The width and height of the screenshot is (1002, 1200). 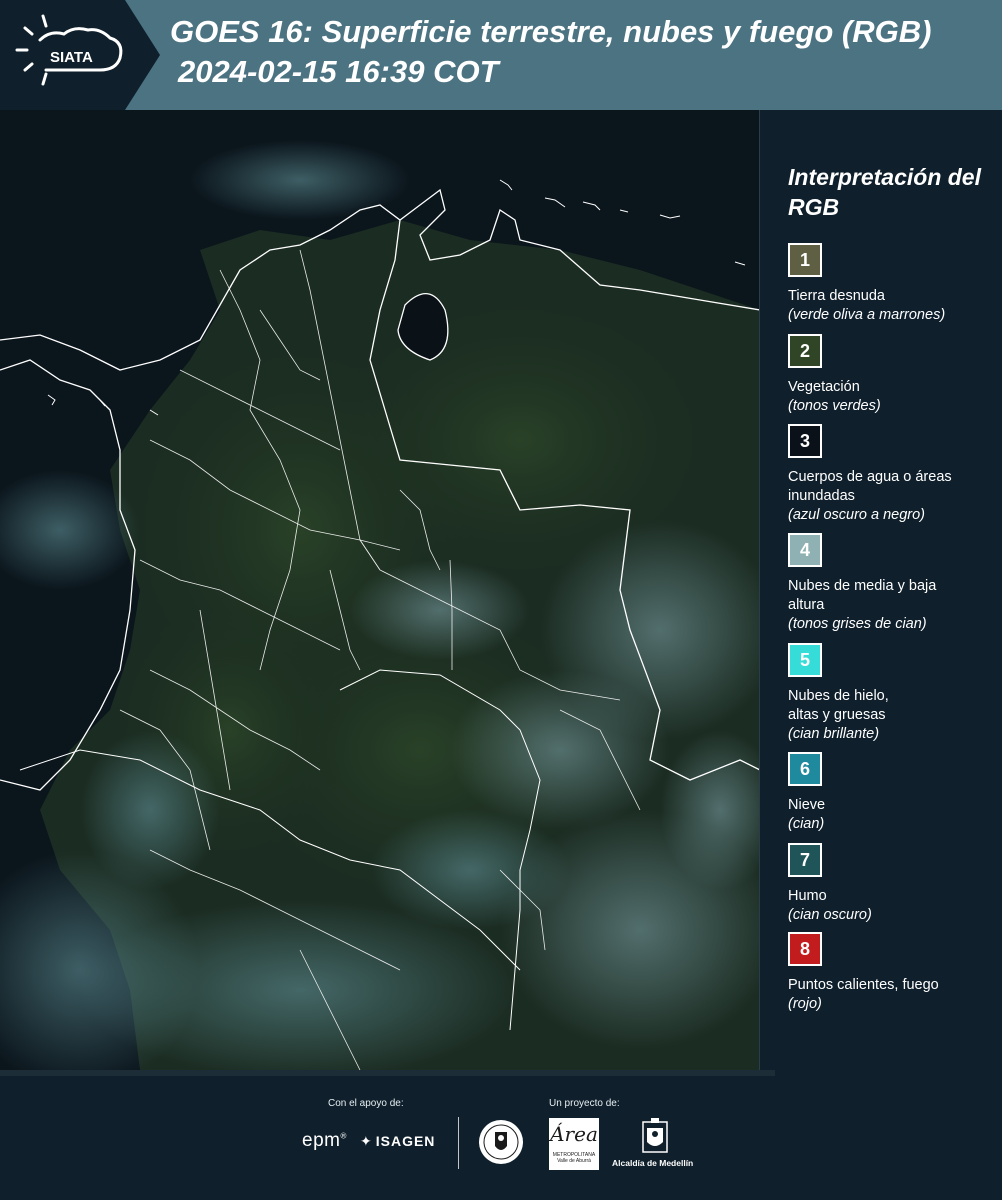 What do you see at coordinates (807, 805) in the screenshot?
I see `legend-label: Nieve` at bounding box center [807, 805].